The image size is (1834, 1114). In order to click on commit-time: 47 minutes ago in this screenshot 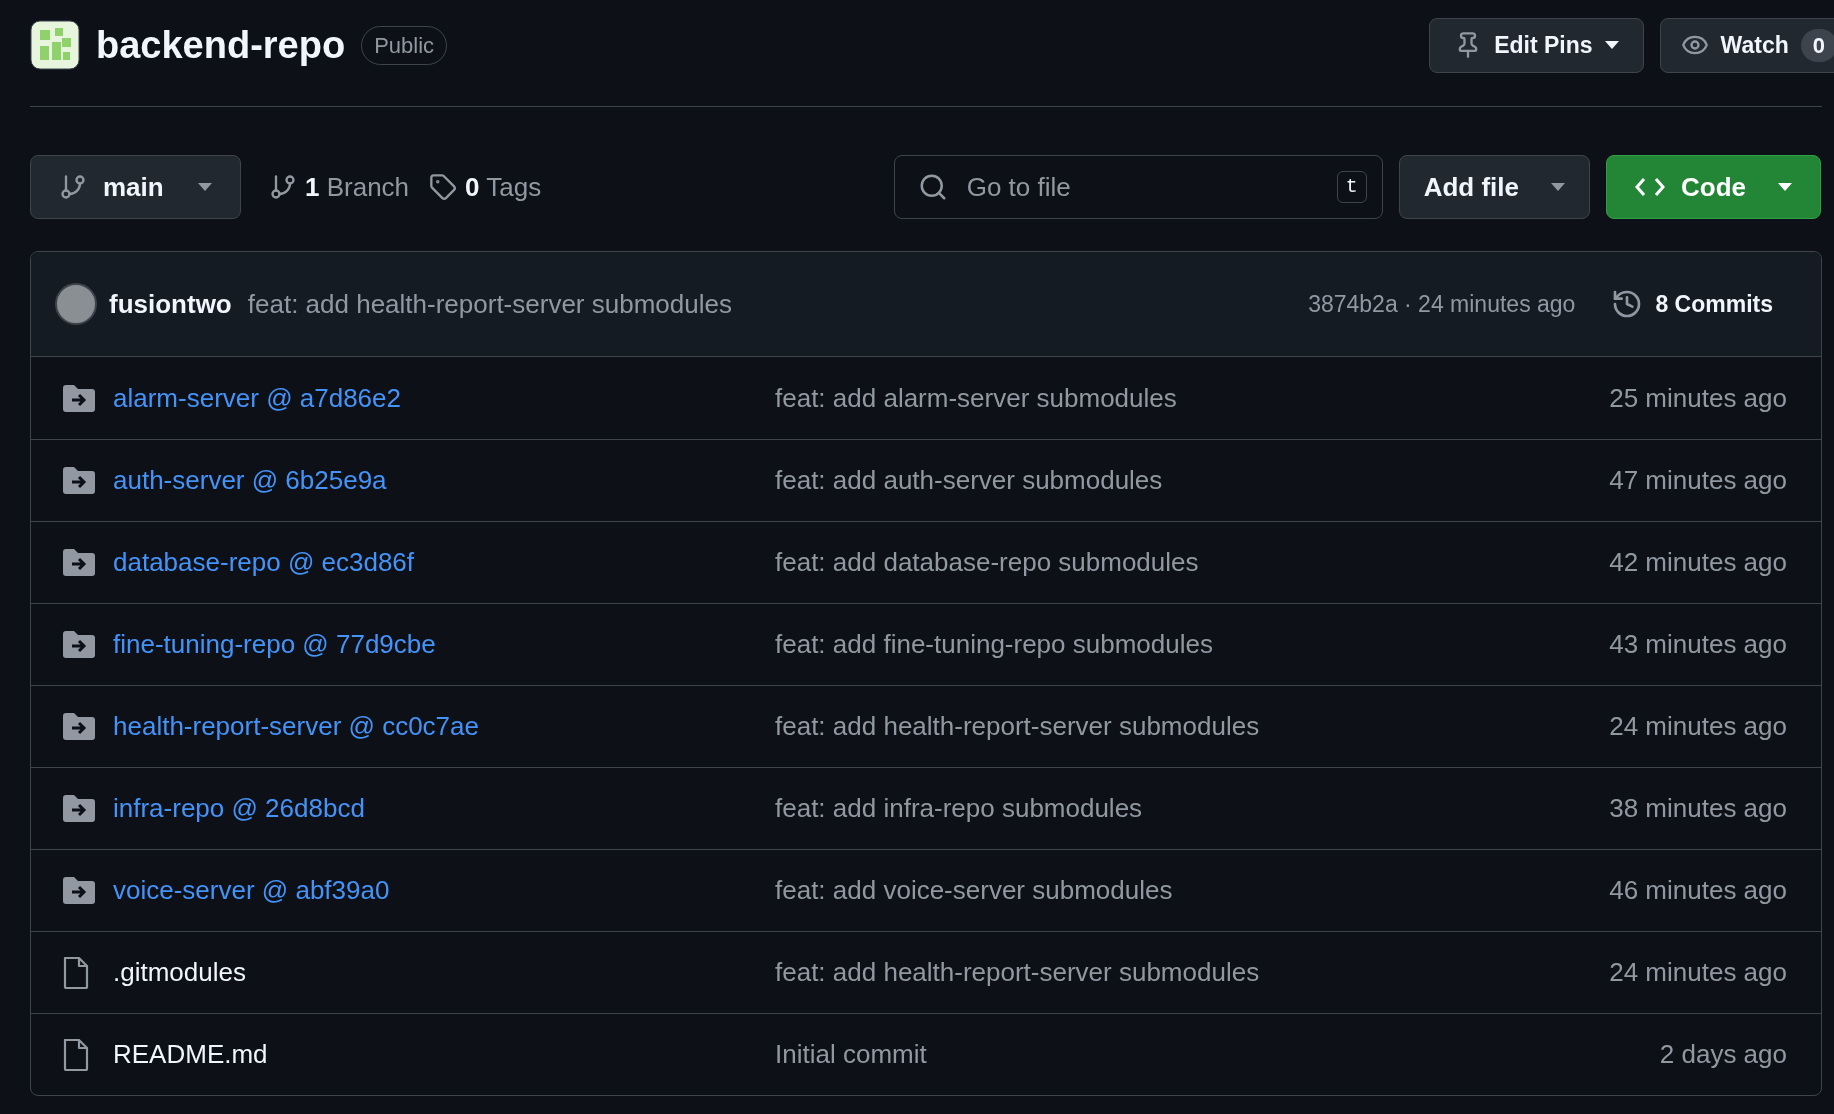, I will do `click(1698, 480)`.